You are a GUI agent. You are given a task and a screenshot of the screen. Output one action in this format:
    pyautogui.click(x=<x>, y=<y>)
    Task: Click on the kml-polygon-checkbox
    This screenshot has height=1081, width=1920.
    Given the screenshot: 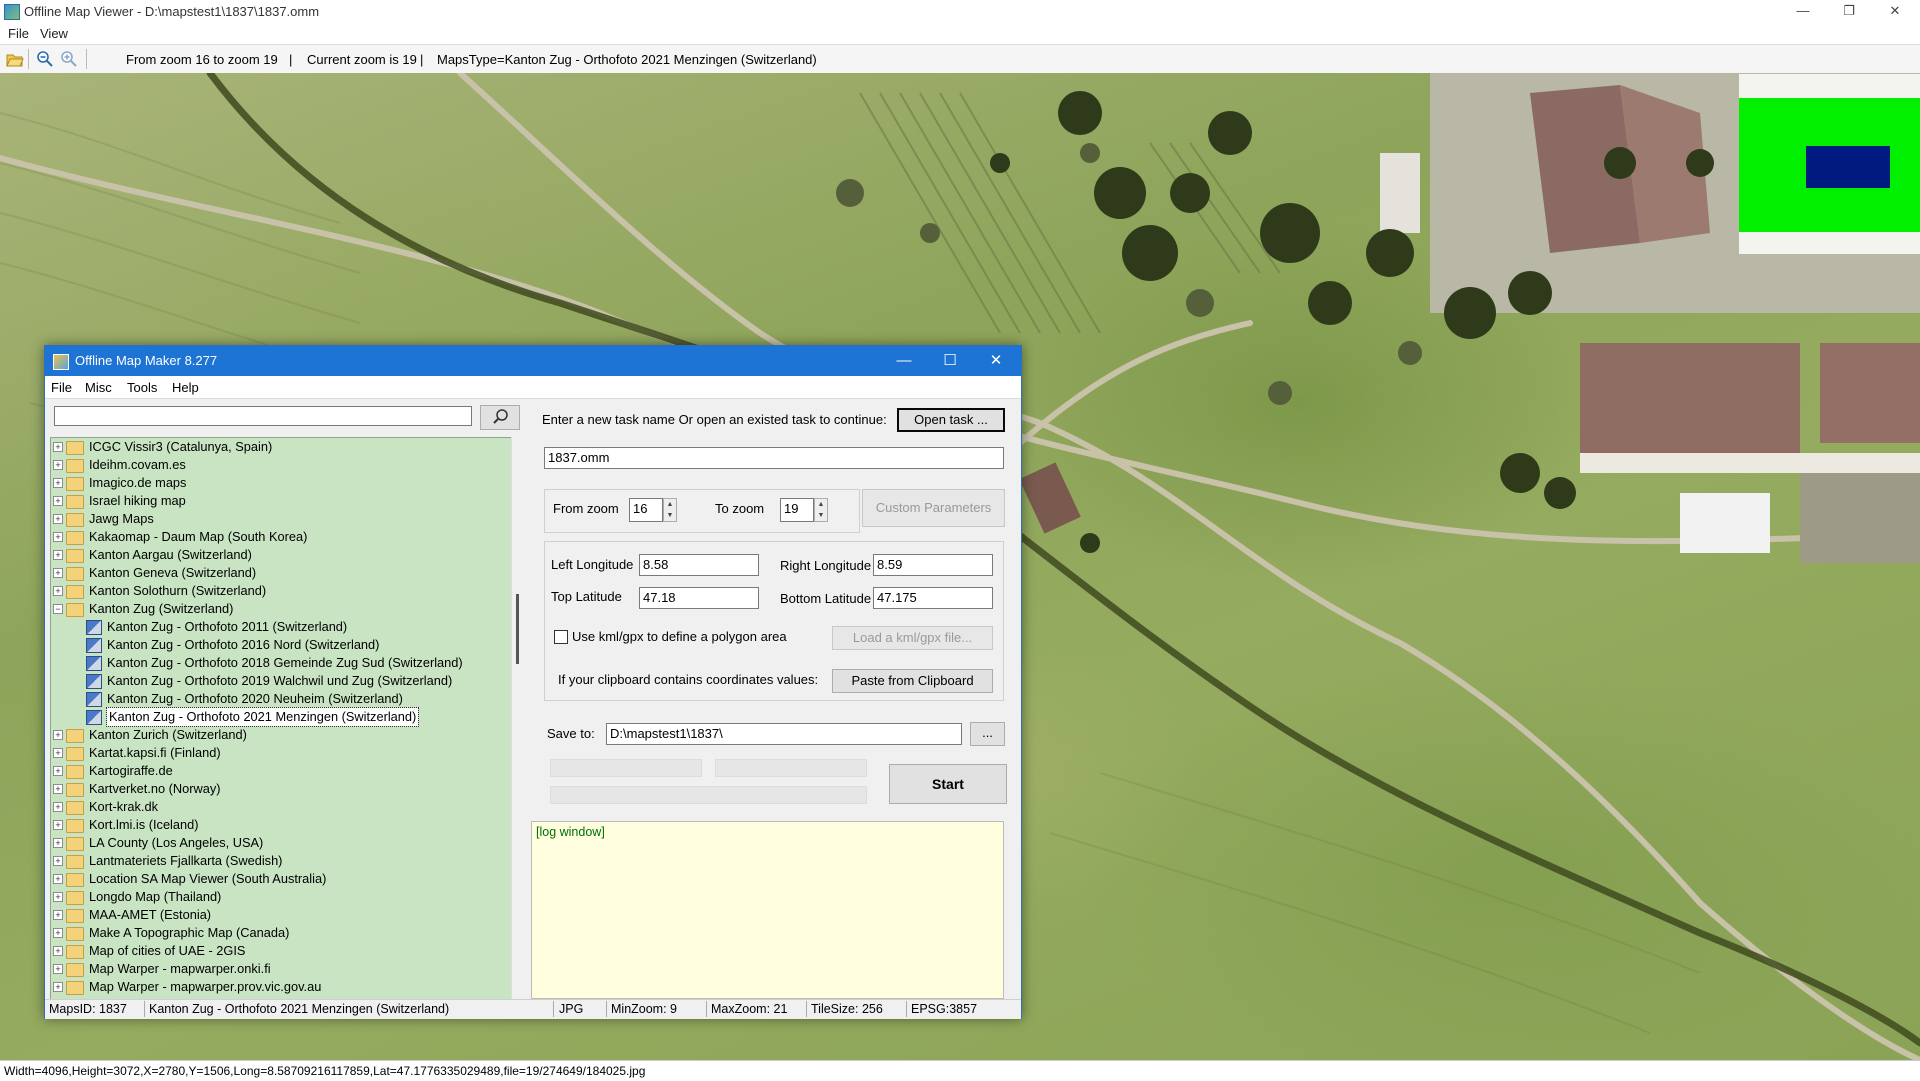 What is the action you would take?
    pyautogui.click(x=561, y=637)
    